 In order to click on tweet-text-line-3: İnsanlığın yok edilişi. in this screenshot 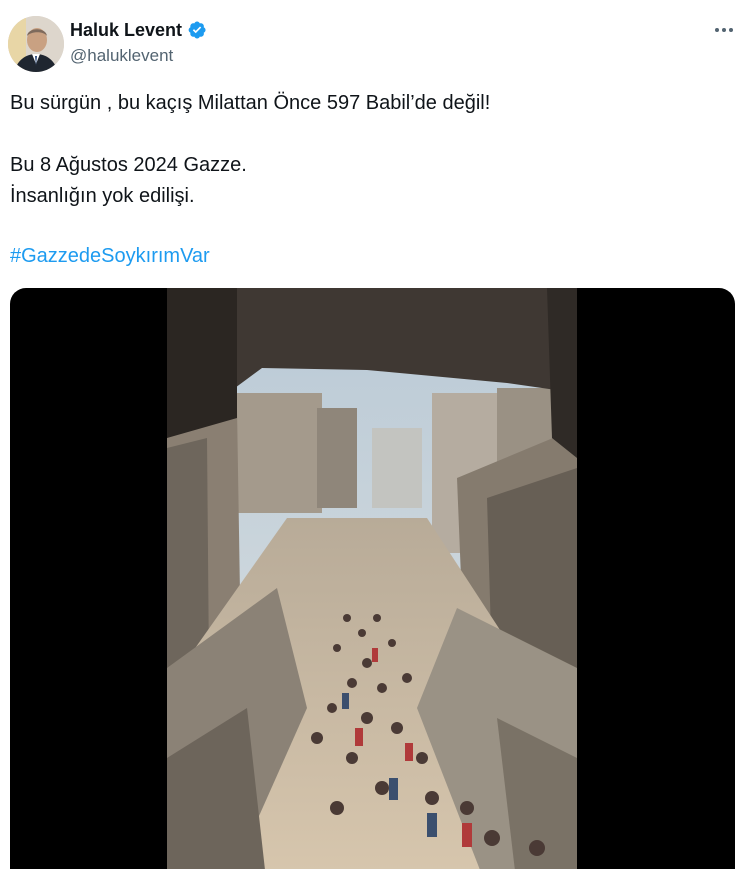, I will do `click(102, 196)`.